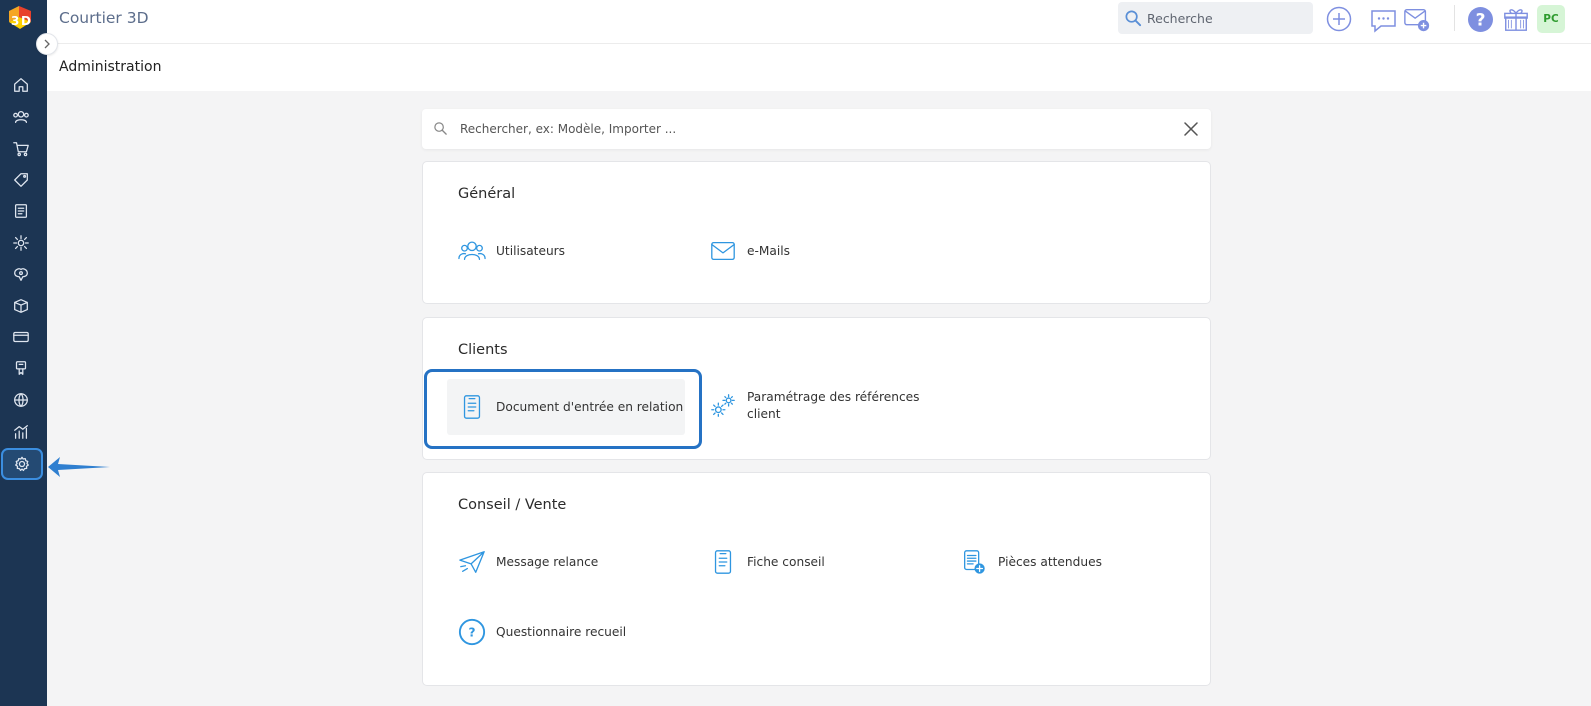 This screenshot has width=1591, height=706. Describe the element at coordinates (531, 250) in the screenshot. I see `users-label: Utilisateurs` at that location.